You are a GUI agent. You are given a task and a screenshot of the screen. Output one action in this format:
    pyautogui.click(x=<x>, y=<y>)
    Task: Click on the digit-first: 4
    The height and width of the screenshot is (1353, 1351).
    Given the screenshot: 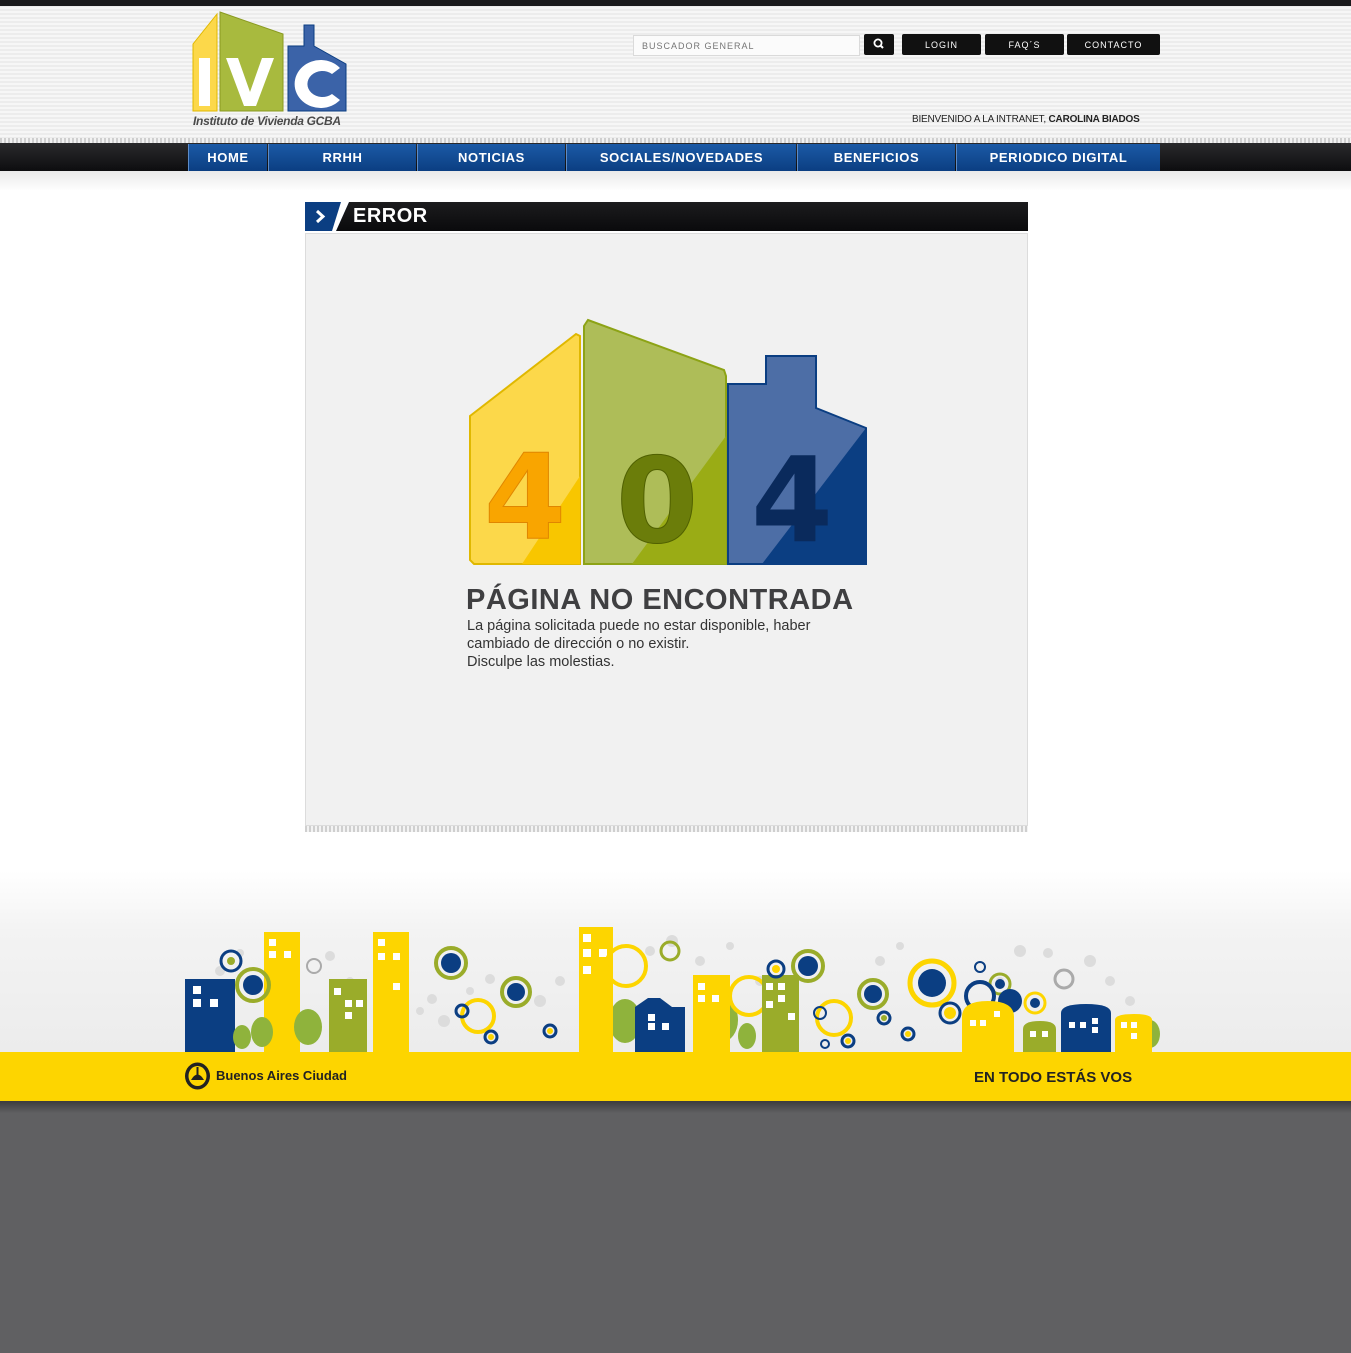 What is the action you would take?
    pyautogui.click(x=525, y=497)
    